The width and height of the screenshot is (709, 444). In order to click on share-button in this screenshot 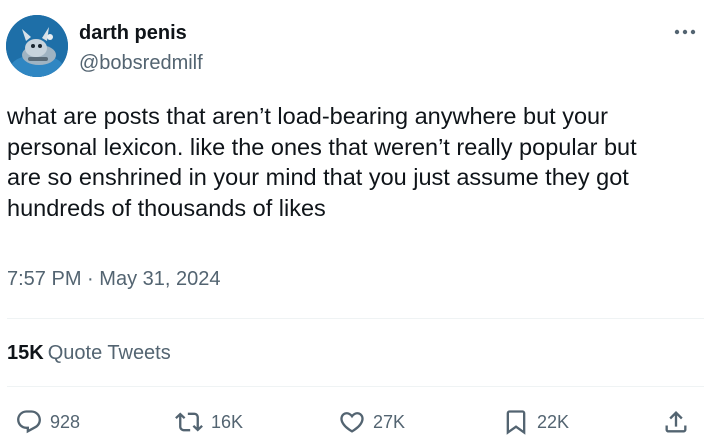, I will do `click(679, 422)`.